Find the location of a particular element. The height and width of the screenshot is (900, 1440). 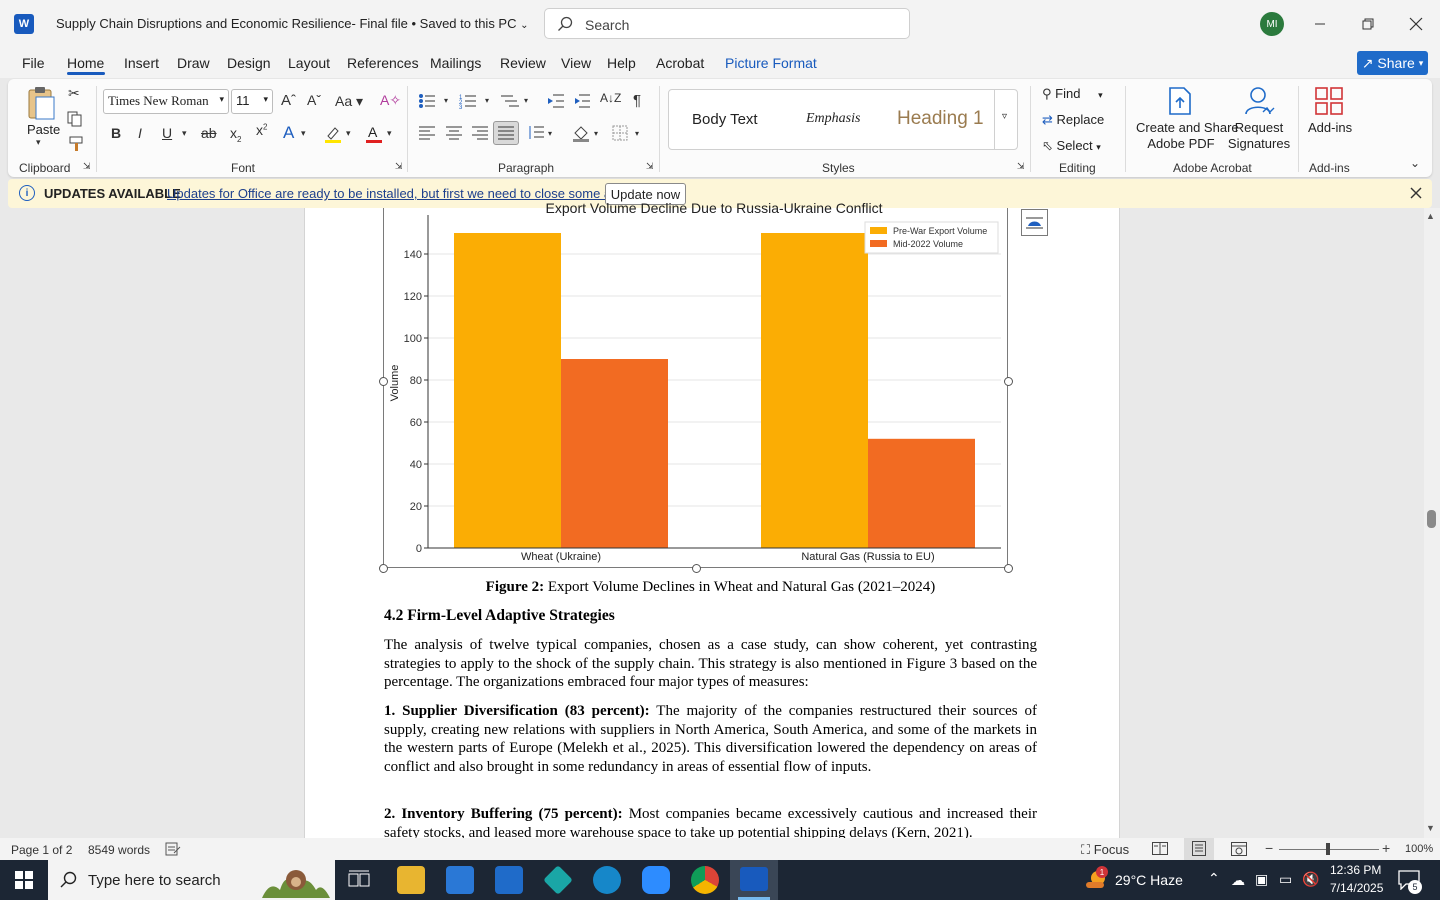

find-button: ⚲ Find ▾ is located at coordinates (1072, 94).